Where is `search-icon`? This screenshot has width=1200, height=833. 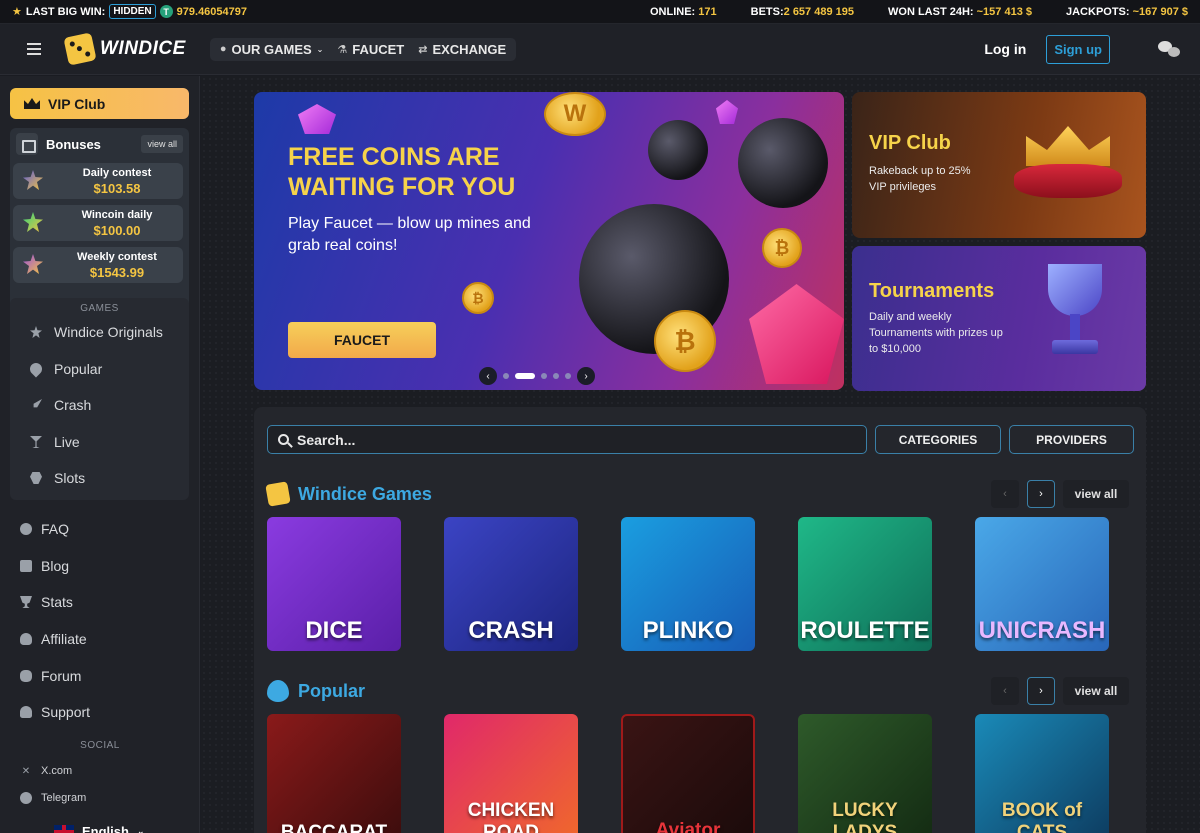
search-icon is located at coordinates (283, 439).